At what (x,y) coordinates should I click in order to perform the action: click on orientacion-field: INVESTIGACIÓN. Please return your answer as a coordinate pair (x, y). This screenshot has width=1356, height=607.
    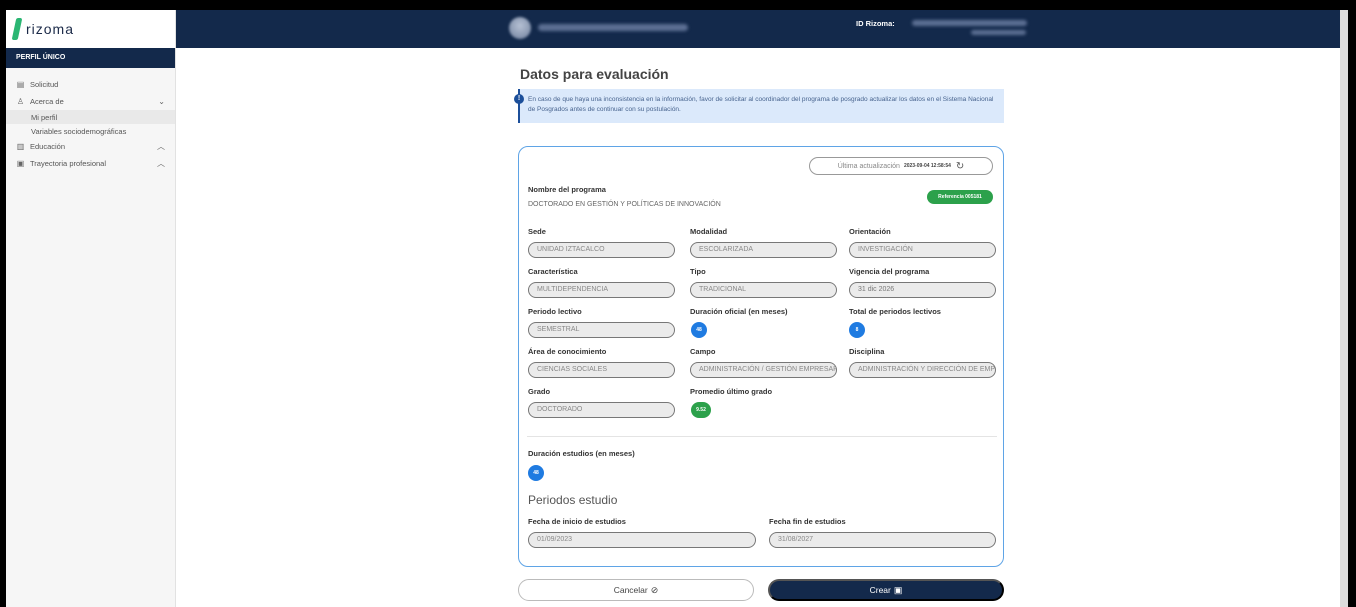
    Looking at the image, I should click on (922, 250).